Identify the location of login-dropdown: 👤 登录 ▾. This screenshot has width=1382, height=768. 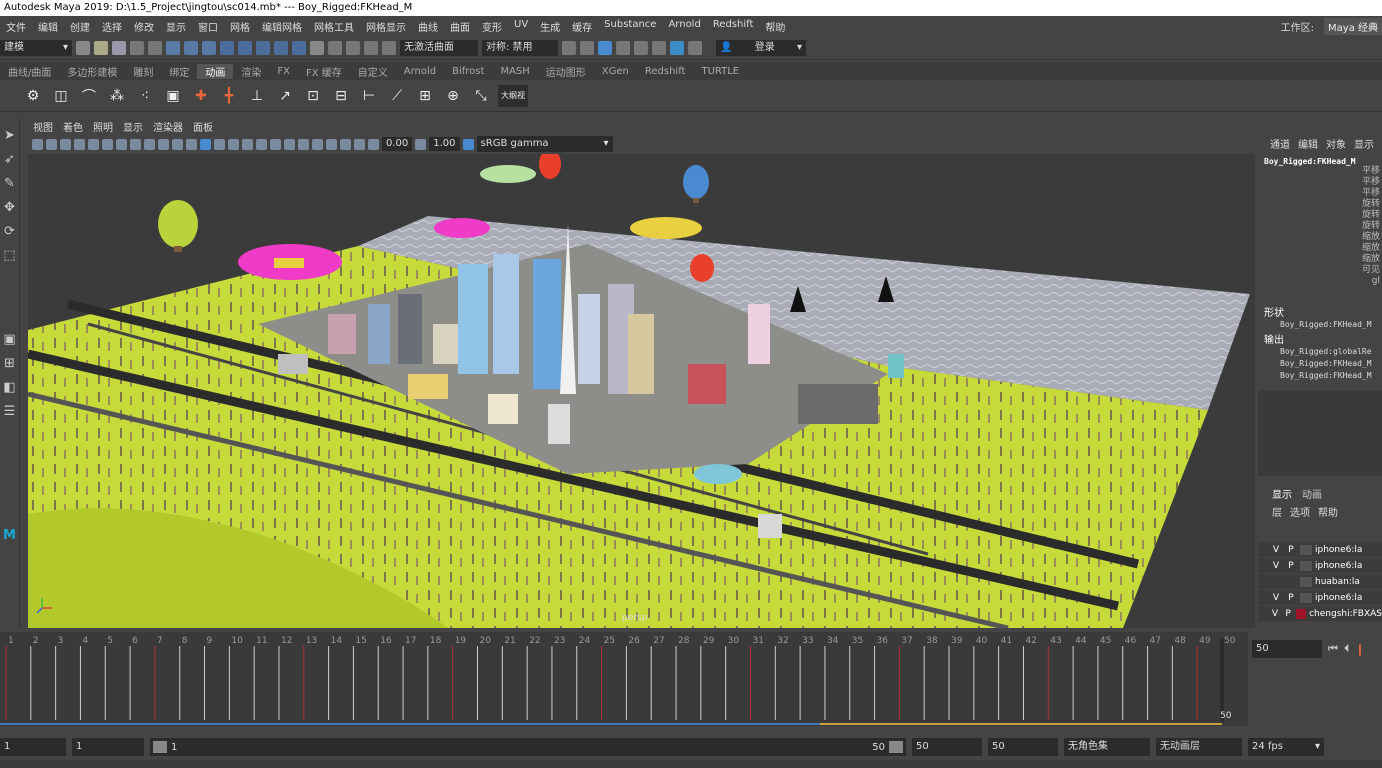
(761, 47).